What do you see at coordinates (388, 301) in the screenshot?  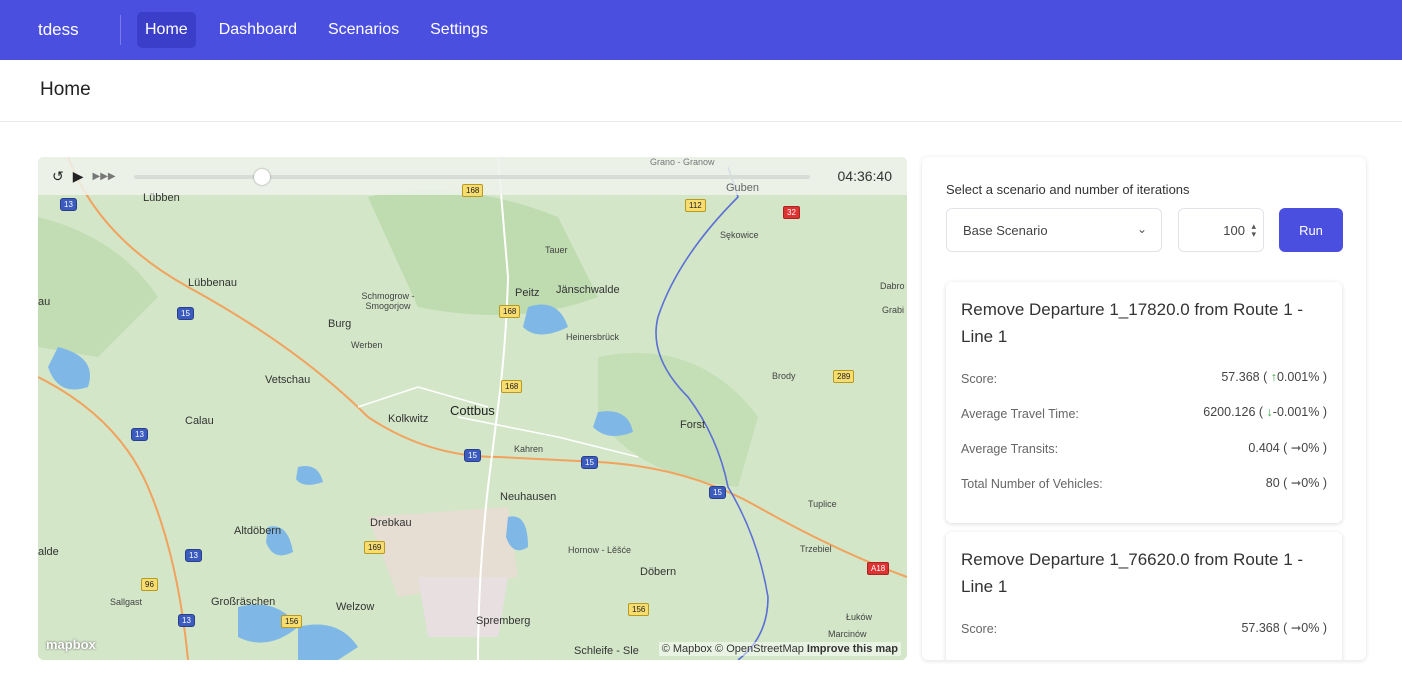 I see `map-label: Schmogrow - Smogorjow` at bounding box center [388, 301].